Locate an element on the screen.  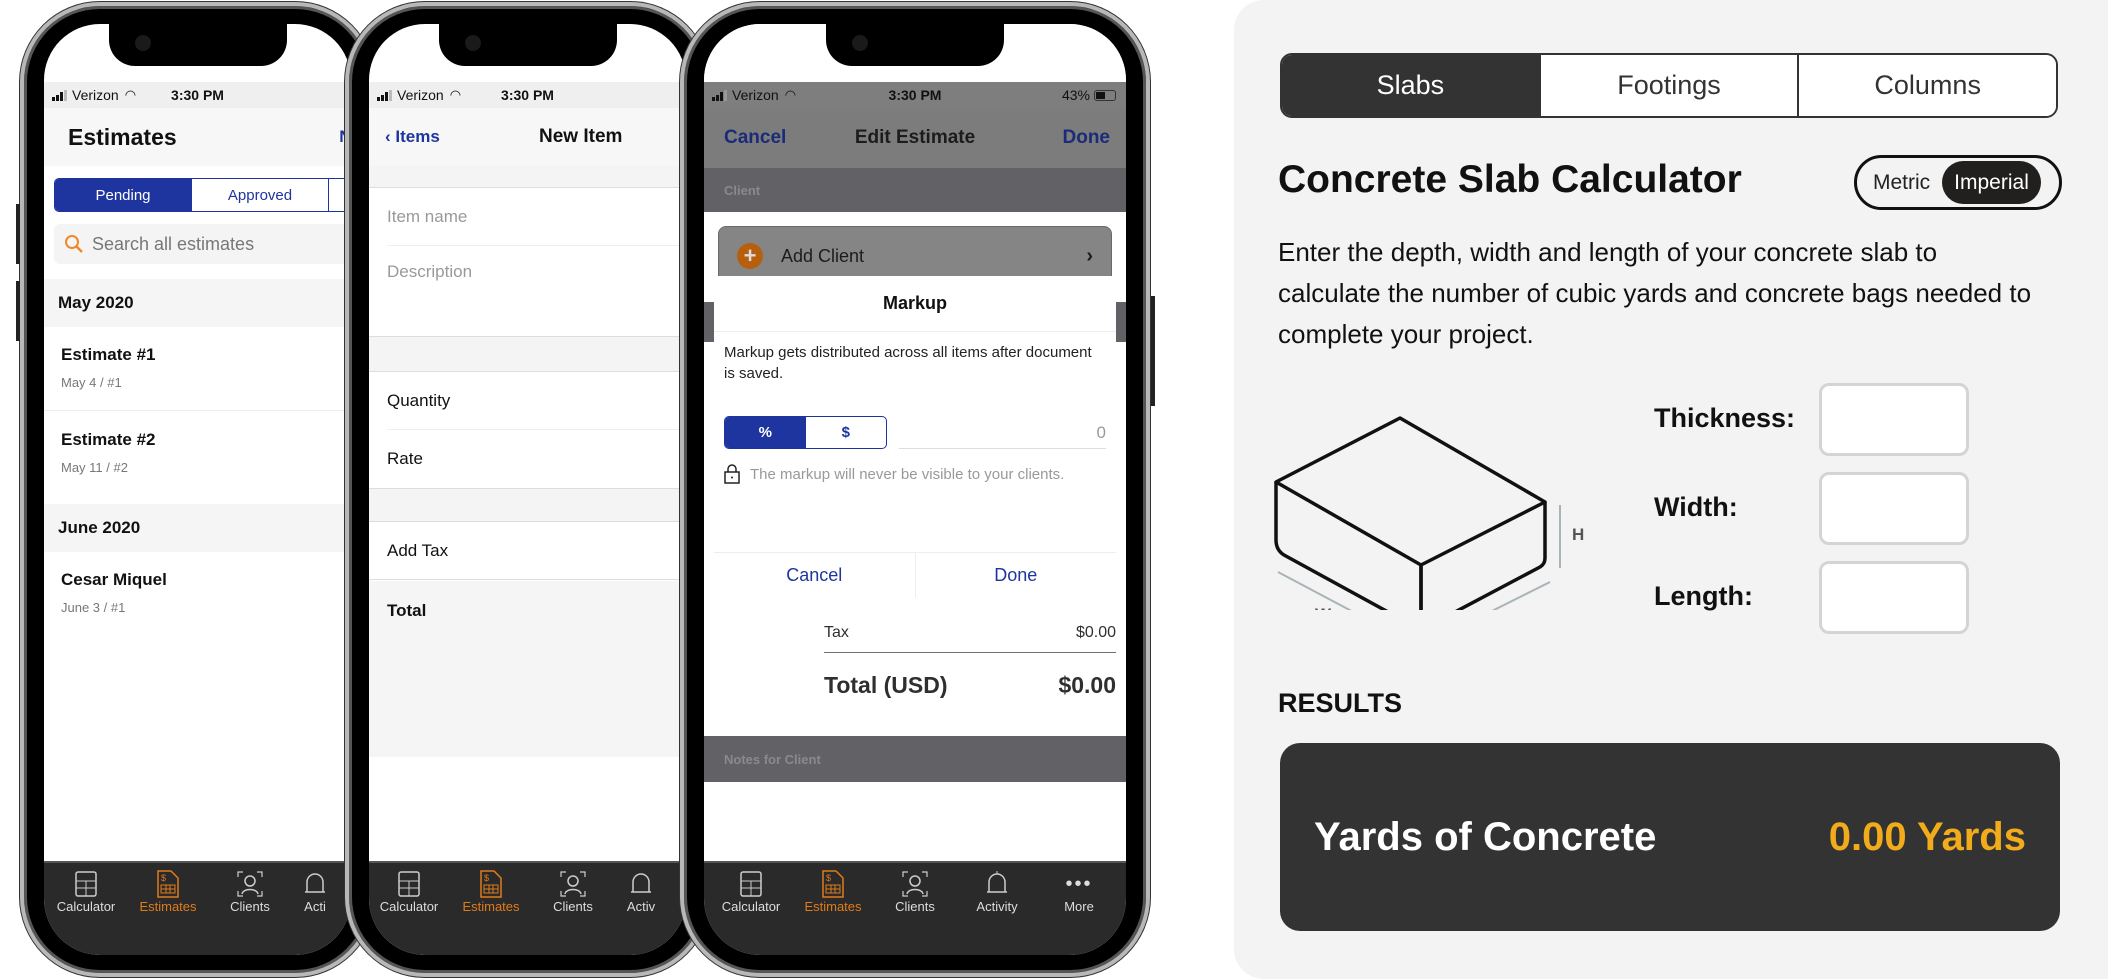
markup-value-input: 0 is located at coordinates (1002, 432).